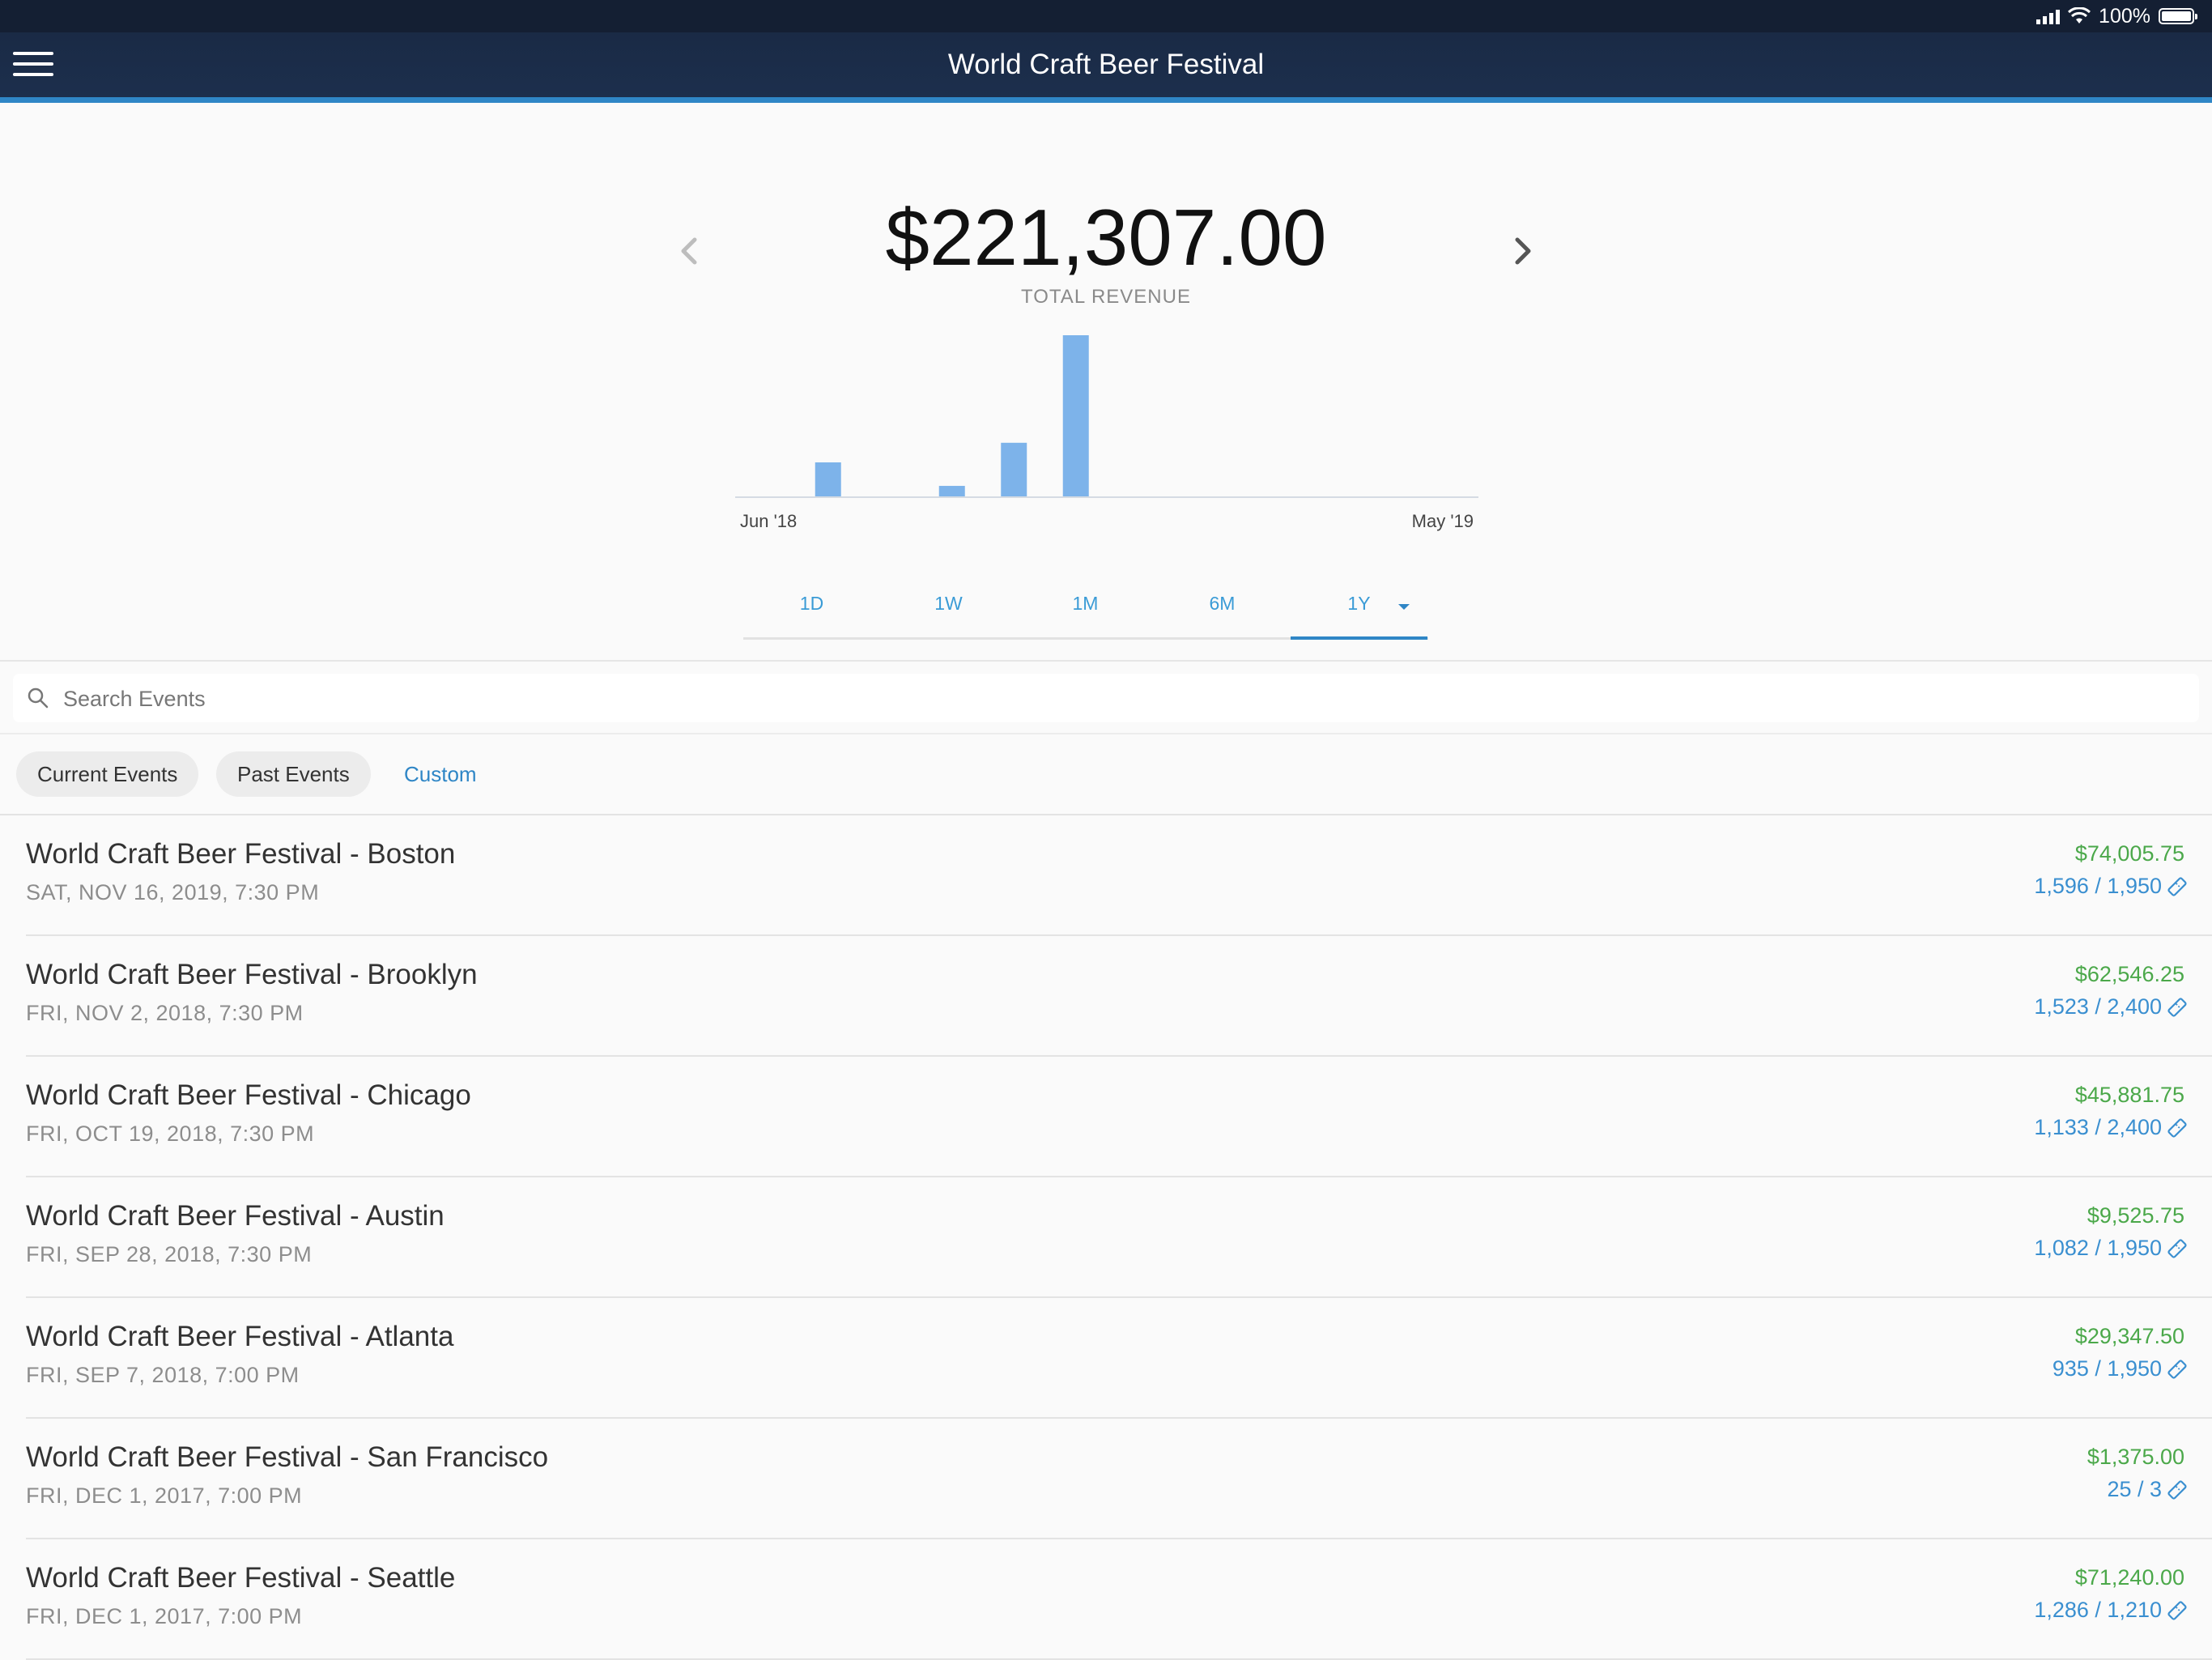 The width and height of the screenshot is (2212, 1660). What do you see at coordinates (1443, 521) in the screenshot?
I see `x-tick-label-end: May '19` at bounding box center [1443, 521].